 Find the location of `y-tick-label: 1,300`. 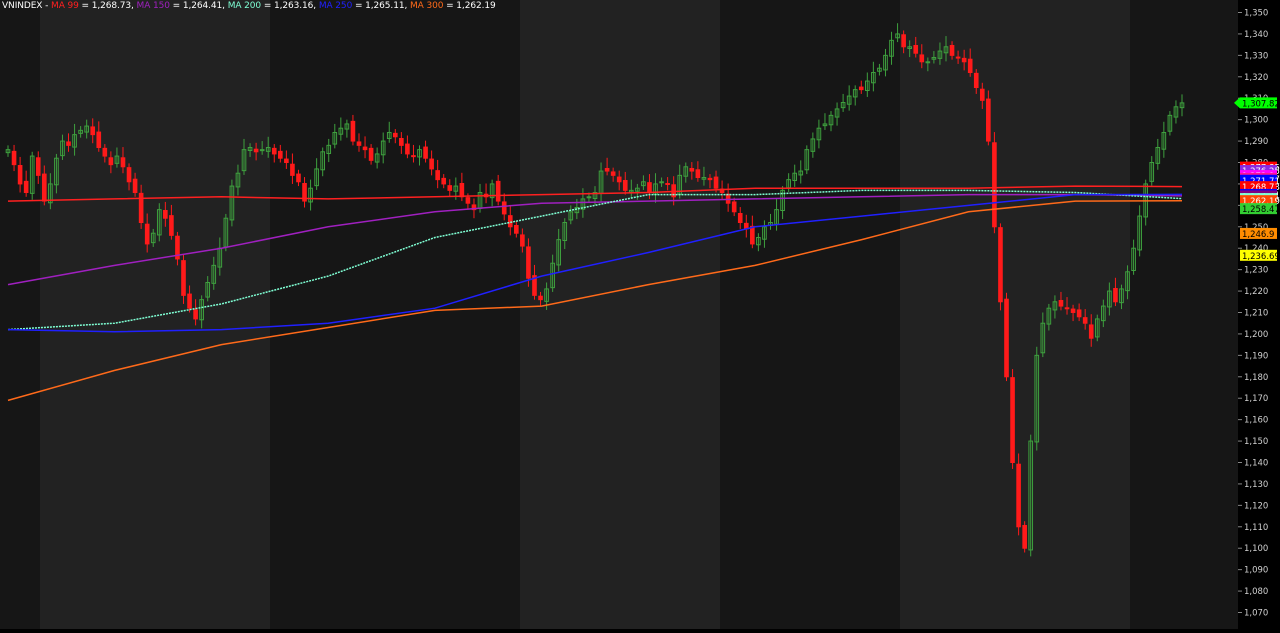

y-tick-label: 1,300 is located at coordinates (1256, 121).